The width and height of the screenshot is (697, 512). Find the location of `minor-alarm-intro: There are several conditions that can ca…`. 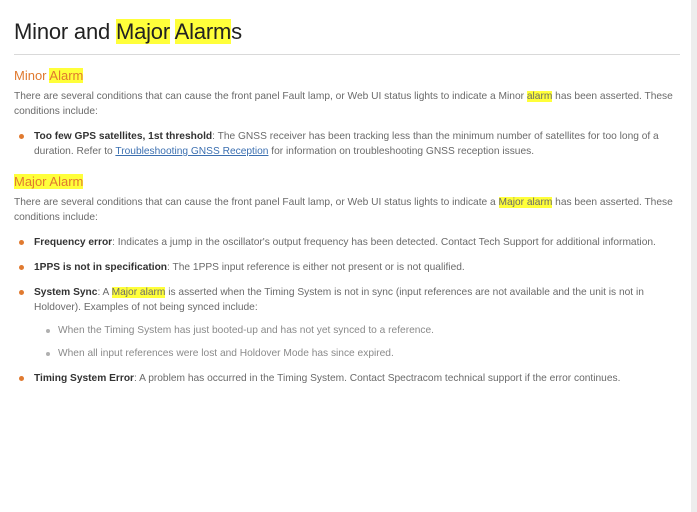

minor-alarm-intro: There are several conditions that can ca… is located at coordinates (348, 104).